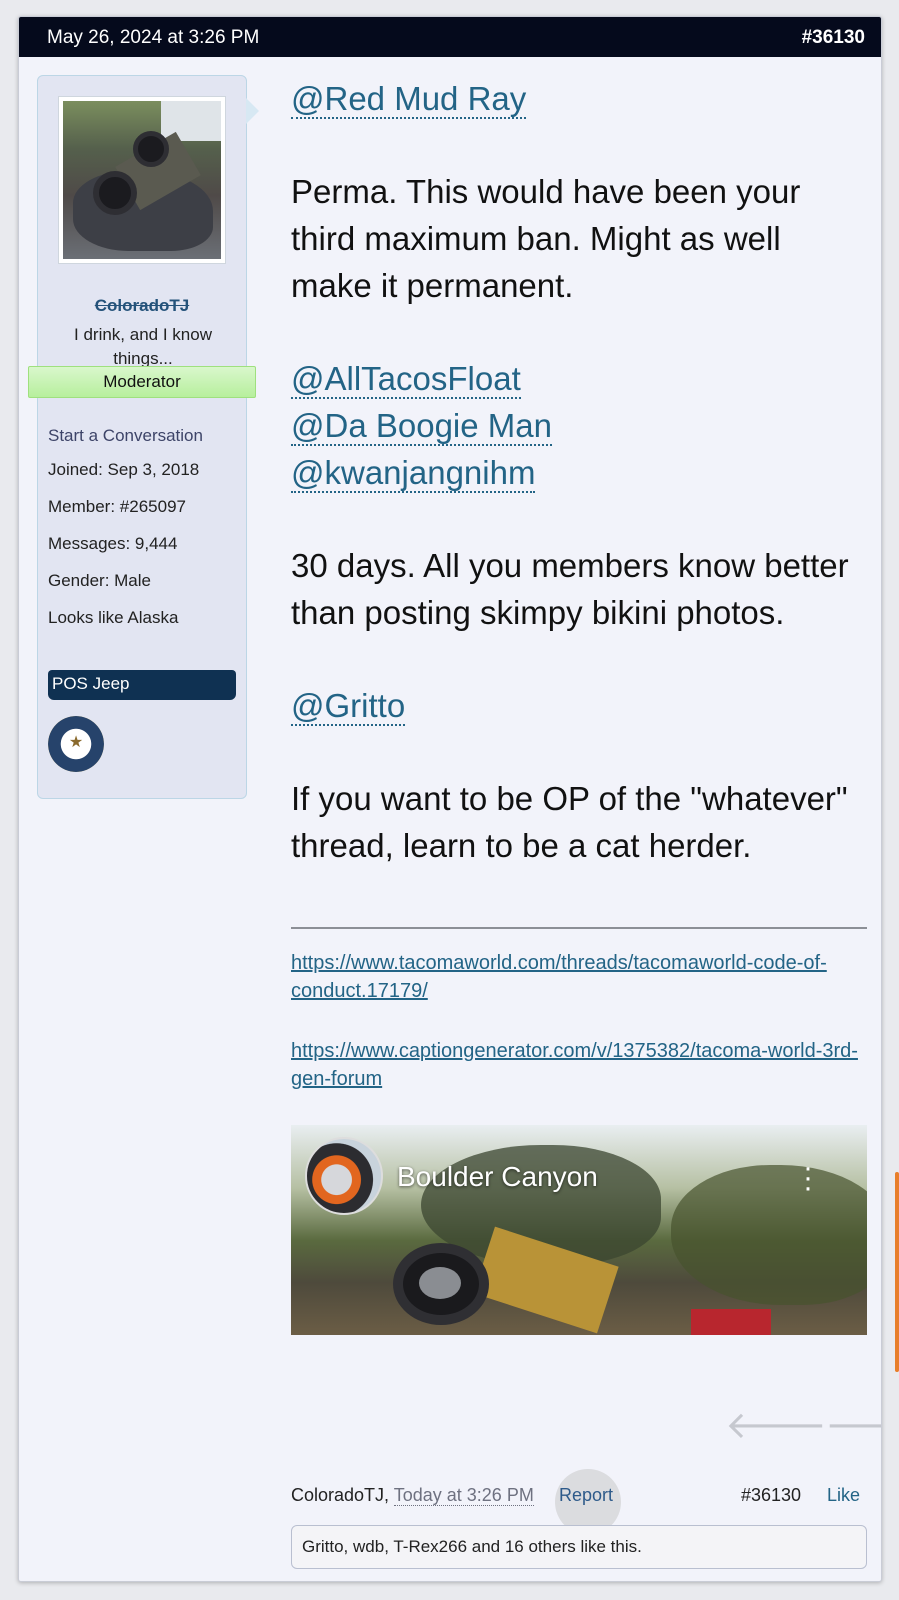 The height and width of the screenshot is (1600, 899). Describe the element at coordinates (833, 38) in the screenshot. I see `post-number-link: #36130` at that location.